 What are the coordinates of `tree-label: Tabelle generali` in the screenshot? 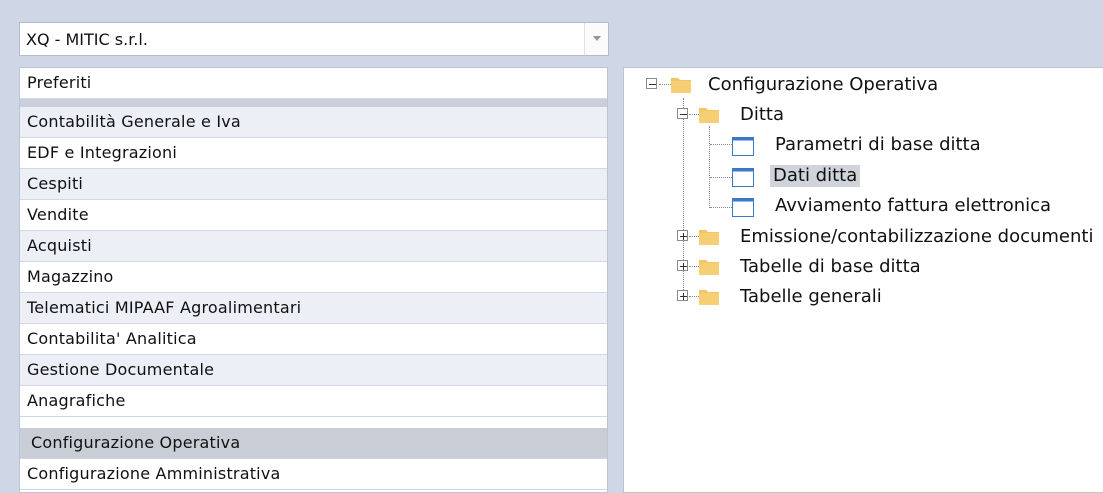 It's located at (811, 296).